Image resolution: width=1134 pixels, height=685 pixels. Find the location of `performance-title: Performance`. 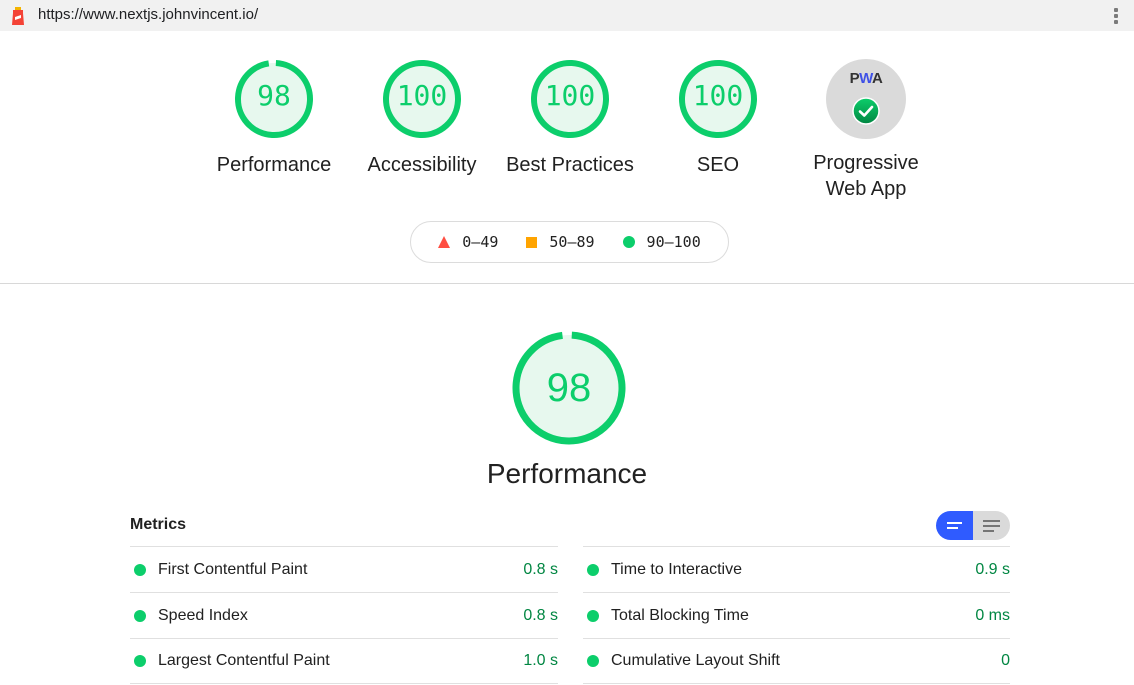

performance-title: Performance is located at coordinates (567, 473).